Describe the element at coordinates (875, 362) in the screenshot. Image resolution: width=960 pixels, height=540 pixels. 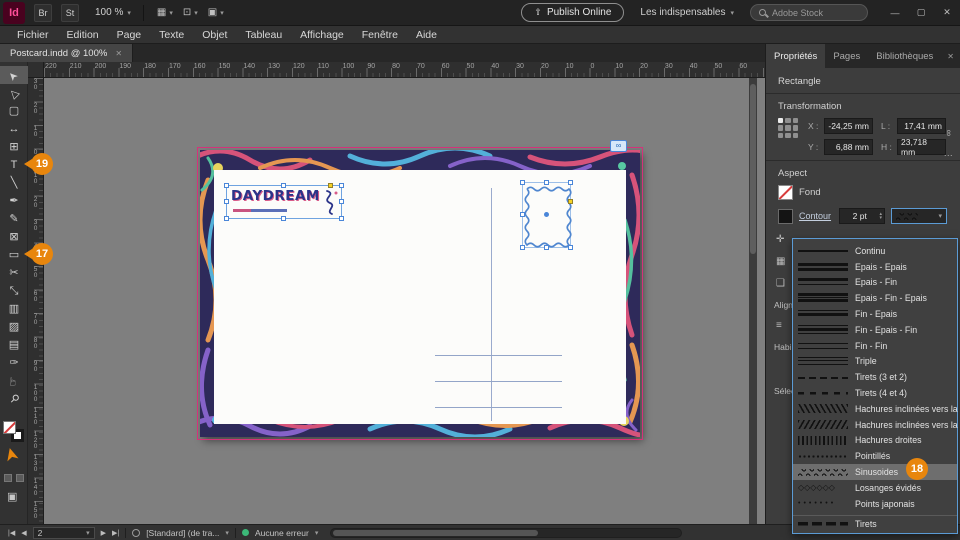
I see `stroke-style-option: Triple` at that location.